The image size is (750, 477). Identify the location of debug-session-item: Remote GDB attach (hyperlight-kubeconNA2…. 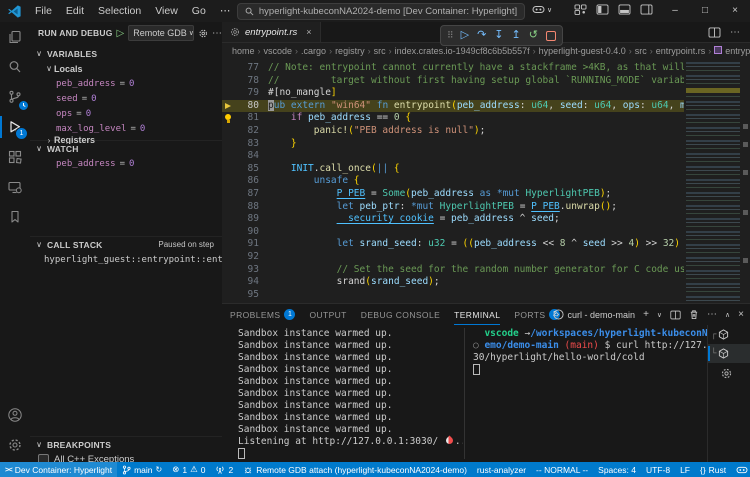
(355, 470).